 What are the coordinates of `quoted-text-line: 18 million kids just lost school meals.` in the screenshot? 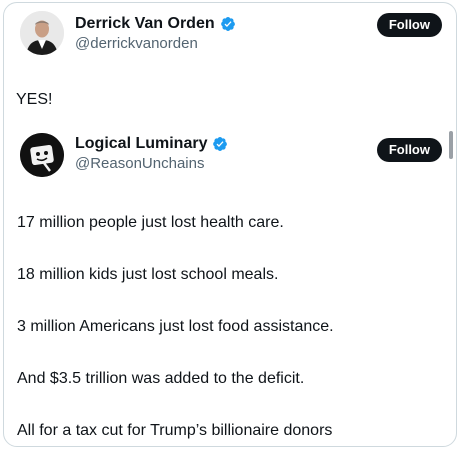 It's located at (148, 274).